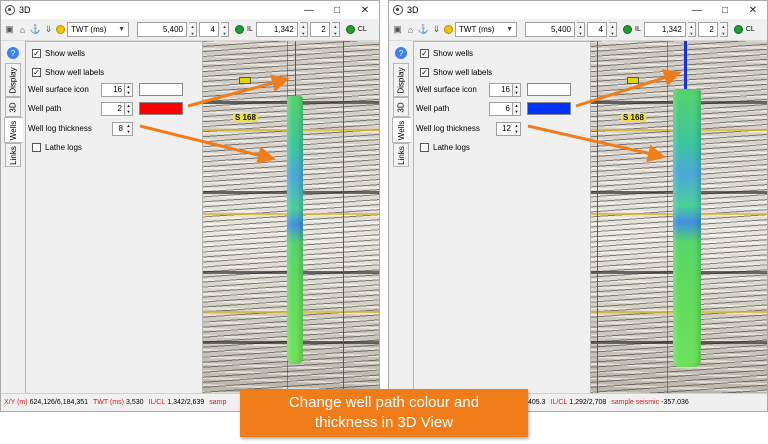 This screenshot has height=444, width=768. I want to click on status-ilcl-value: 1,292/2,708, so click(588, 402).